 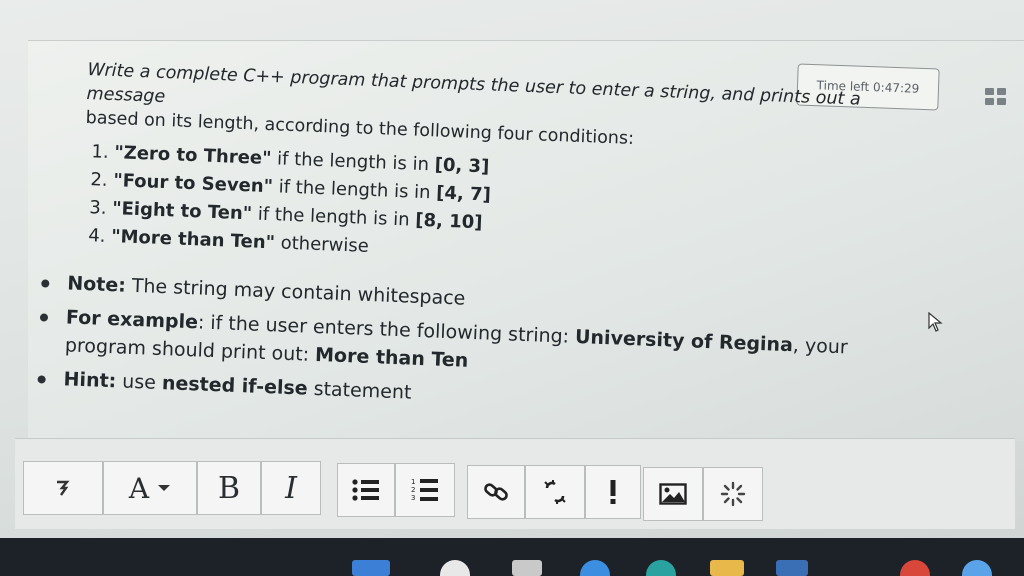 I want to click on link-button, so click(x=496, y=492).